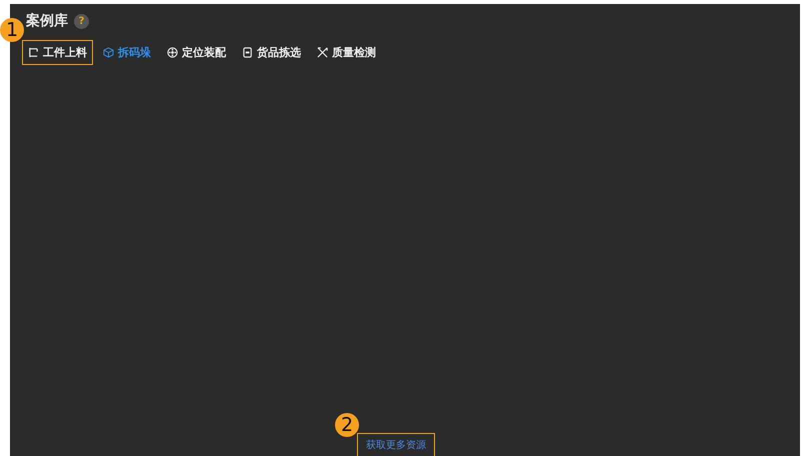 This screenshot has height=456, width=805. Describe the element at coordinates (271, 52) in the screenshot. I see `category-tab: 货品拣选` at that location.